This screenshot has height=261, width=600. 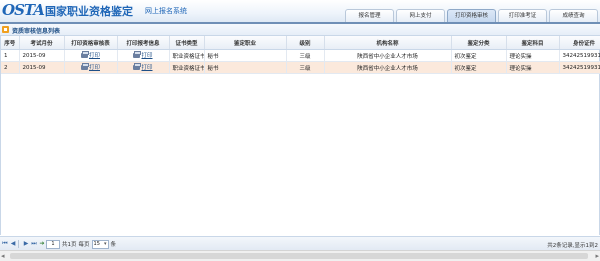 What do you see at coordinates (479, 43) in the screenshot?
I see `col-header: 鉴定分类` at bounding box center [479, 43].